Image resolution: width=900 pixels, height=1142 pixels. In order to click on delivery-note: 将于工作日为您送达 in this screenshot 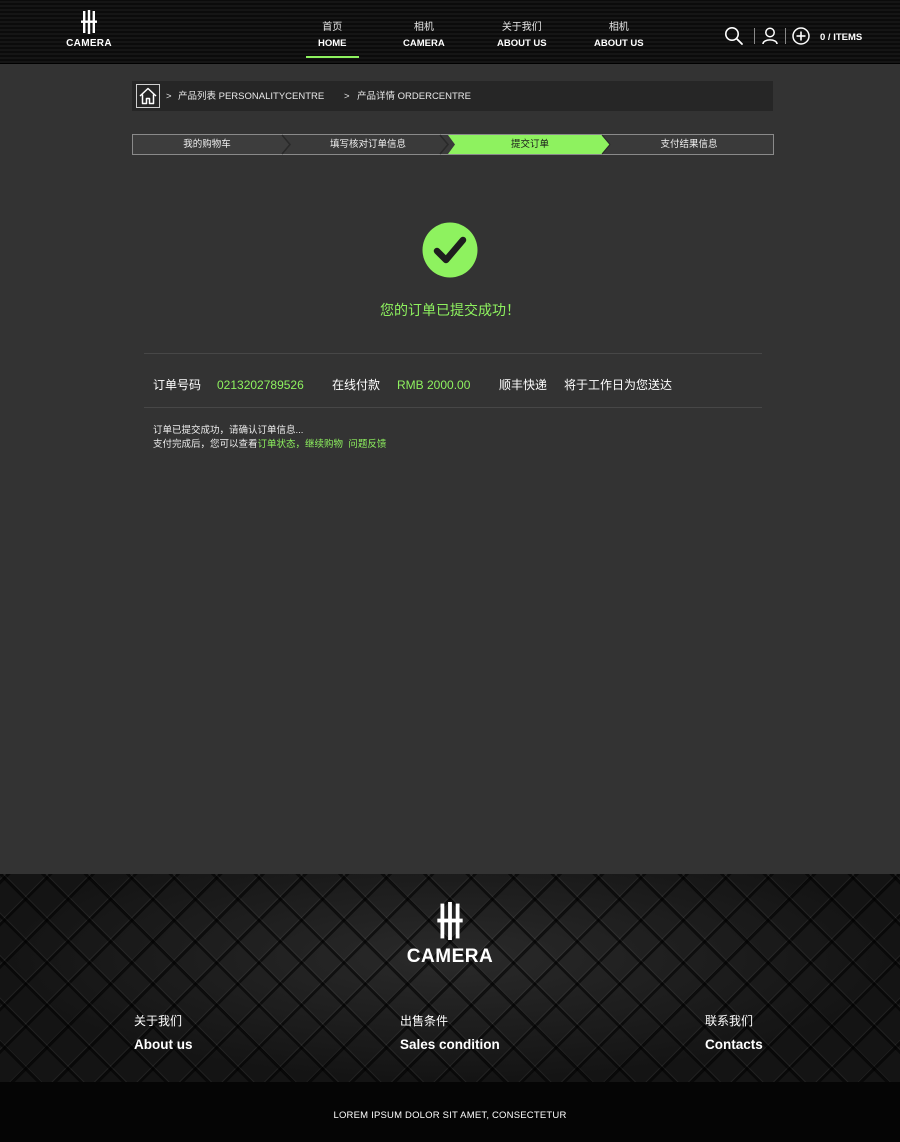, I will do `click(618, 385)`.